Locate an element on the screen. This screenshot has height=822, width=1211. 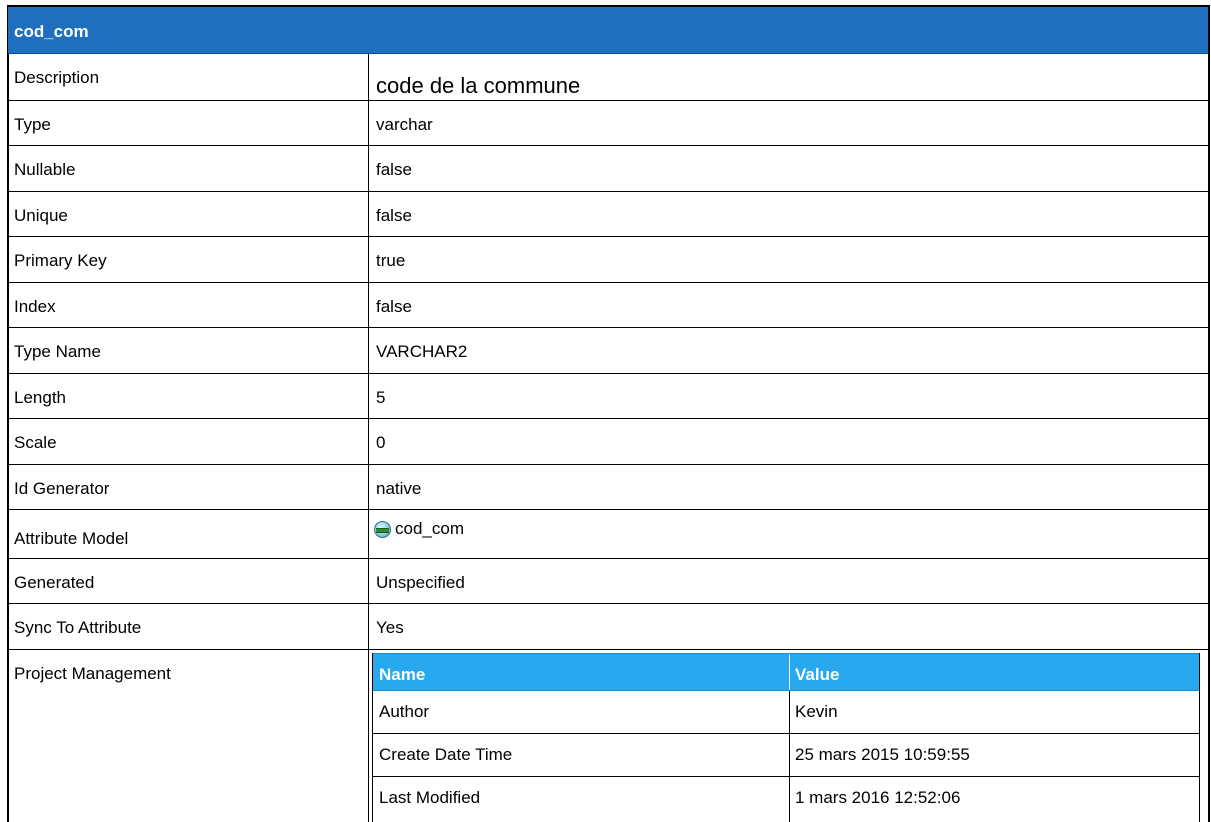
property-value: 5 is located at coordinates (381, 397).